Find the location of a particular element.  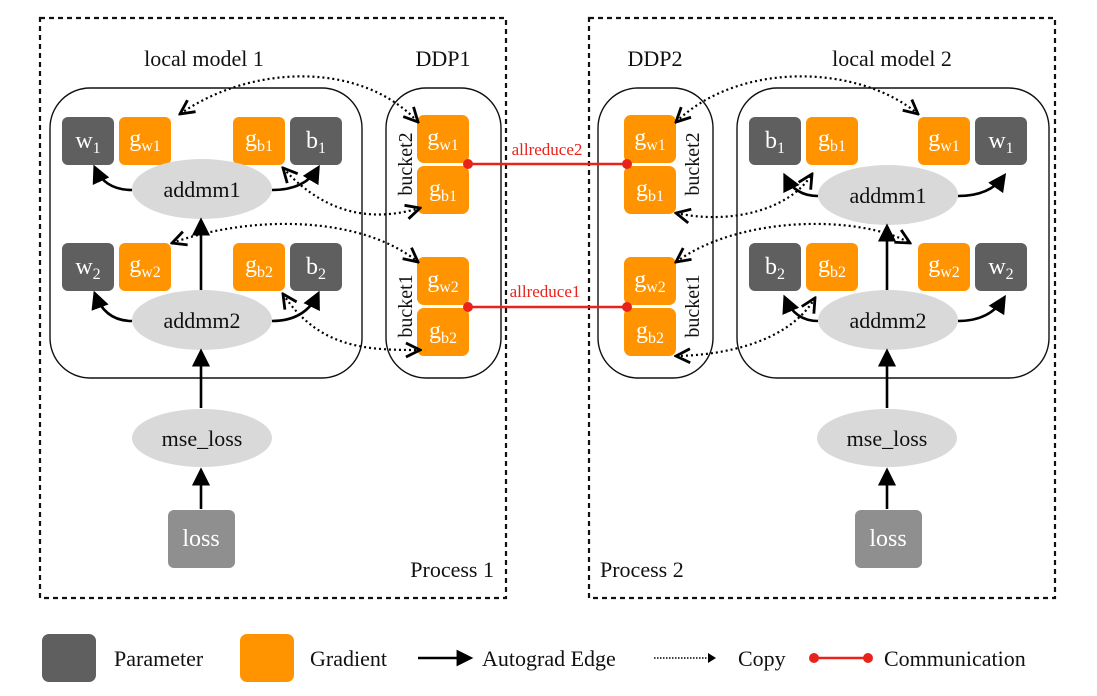

legend-parameter-label: Parameter is located at coordinates (159, 658).